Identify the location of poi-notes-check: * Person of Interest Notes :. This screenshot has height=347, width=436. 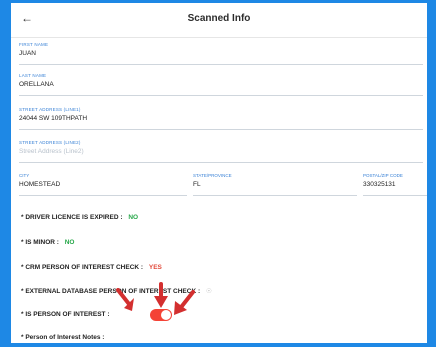
(62, 338).